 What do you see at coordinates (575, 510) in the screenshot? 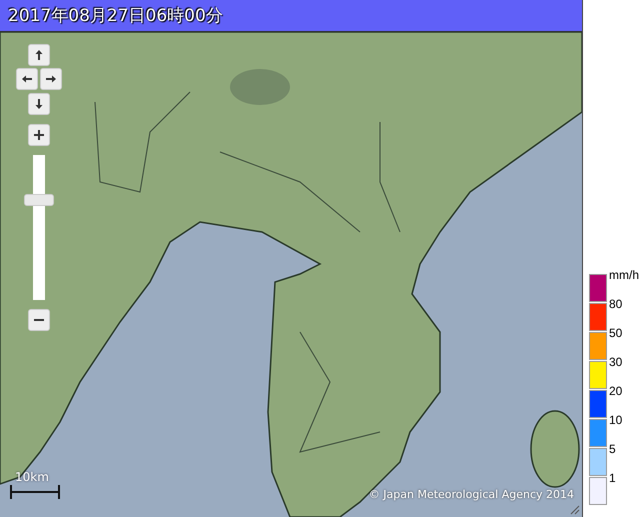
I see `resize-grip-icon` at bounding box center [575, 510].